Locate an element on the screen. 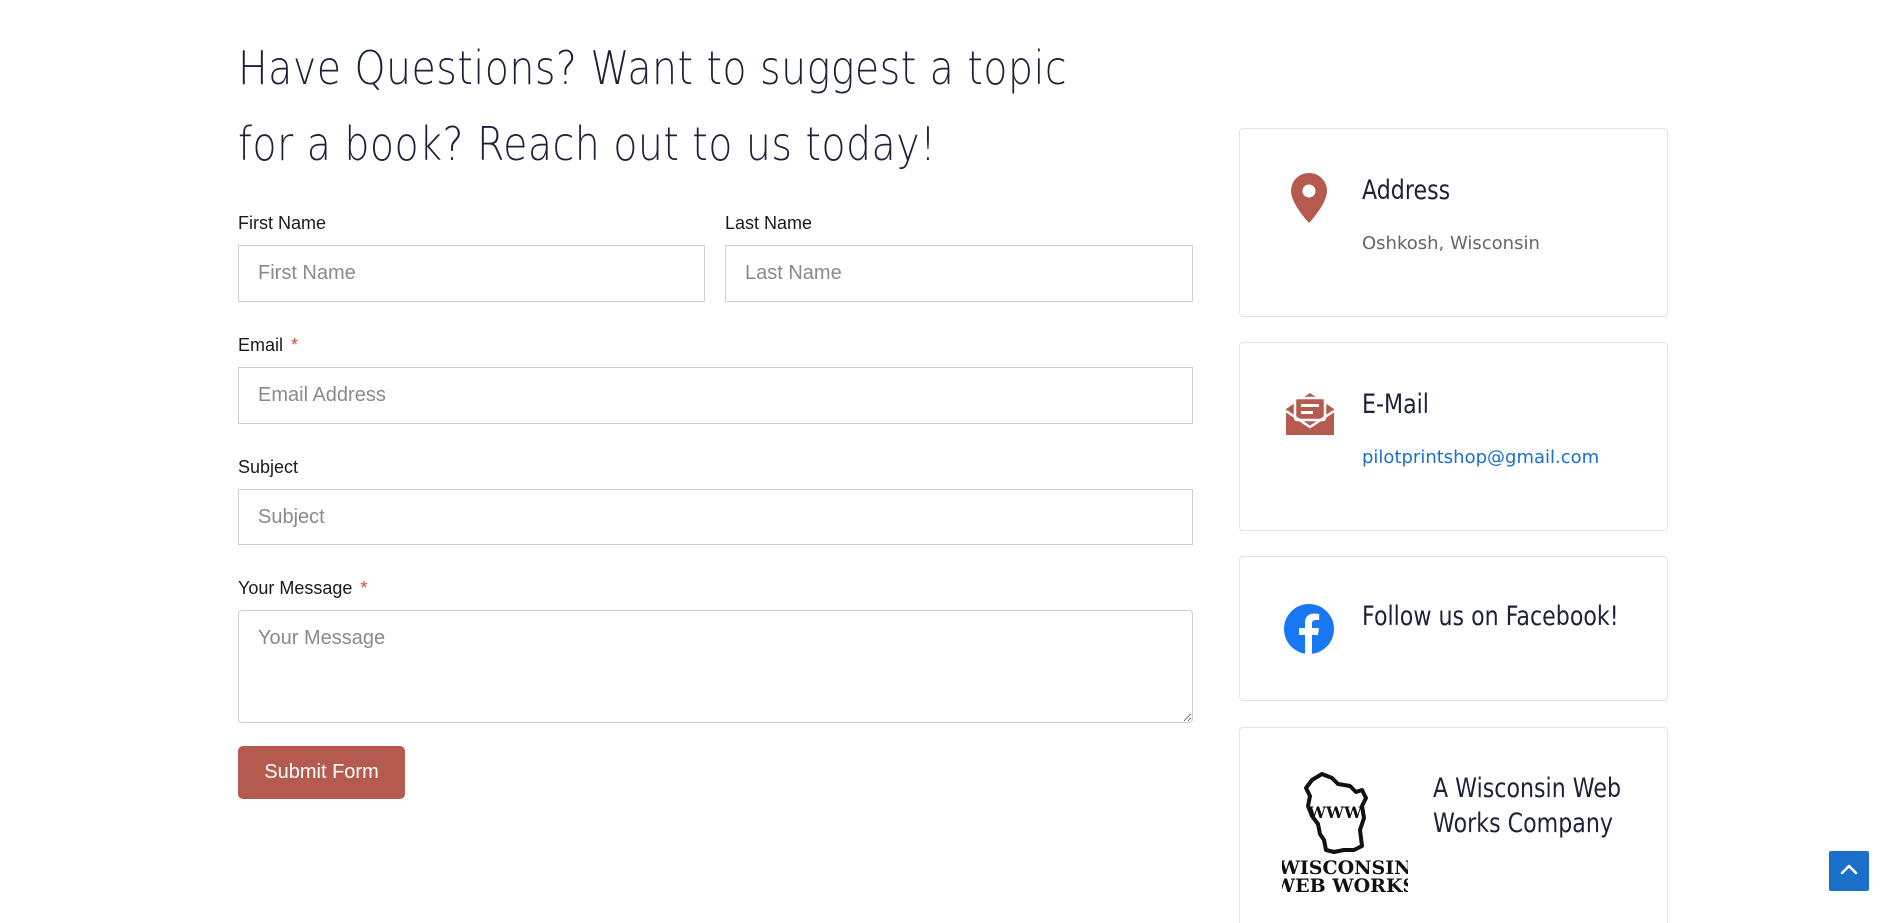  envelope-open-icon is located at coordinates (1310, 414).